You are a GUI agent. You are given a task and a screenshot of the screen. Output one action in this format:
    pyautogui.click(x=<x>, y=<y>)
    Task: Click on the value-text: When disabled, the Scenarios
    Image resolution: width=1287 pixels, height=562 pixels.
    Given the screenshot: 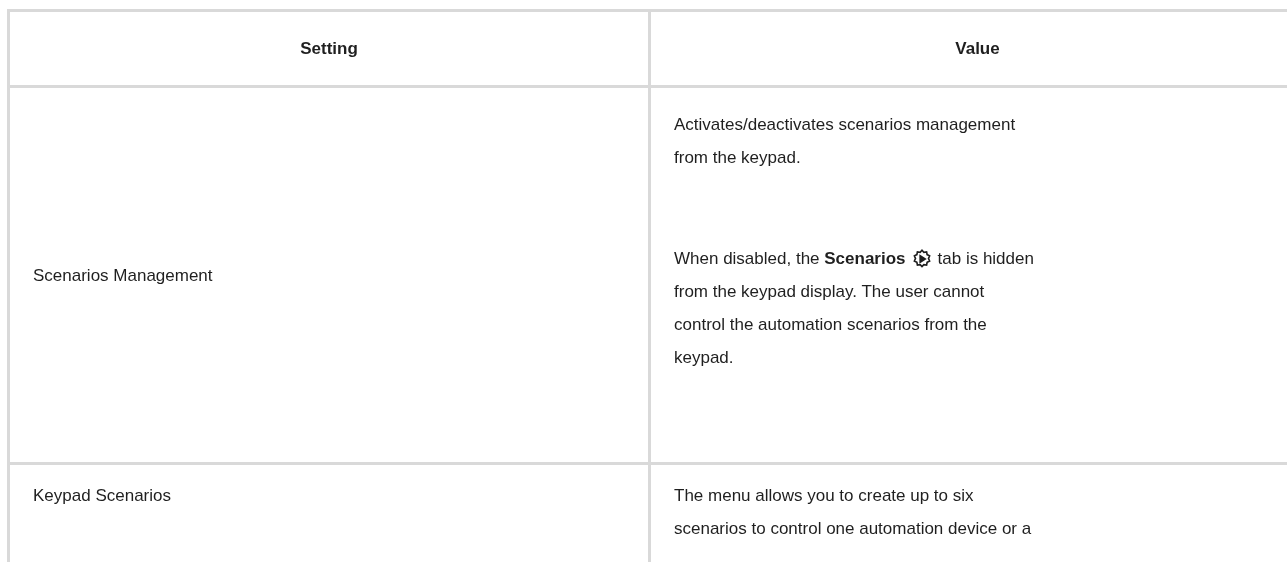 What is the action you would take?
    pyautogui.click(x=790, y=259)
    